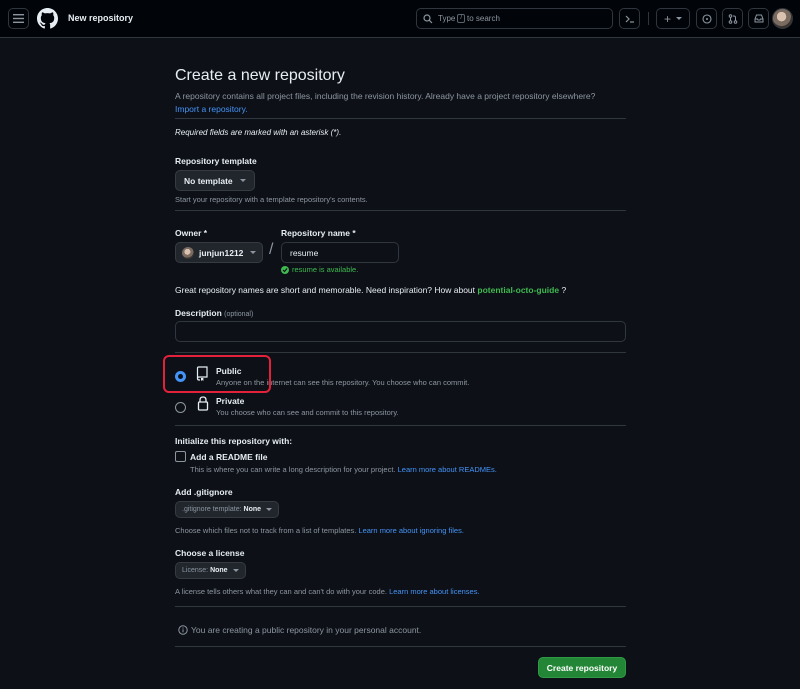 Image resolution: width=800 pixels, height=689 pixels. I want to click on page-title: New repository, so click(101, 18).